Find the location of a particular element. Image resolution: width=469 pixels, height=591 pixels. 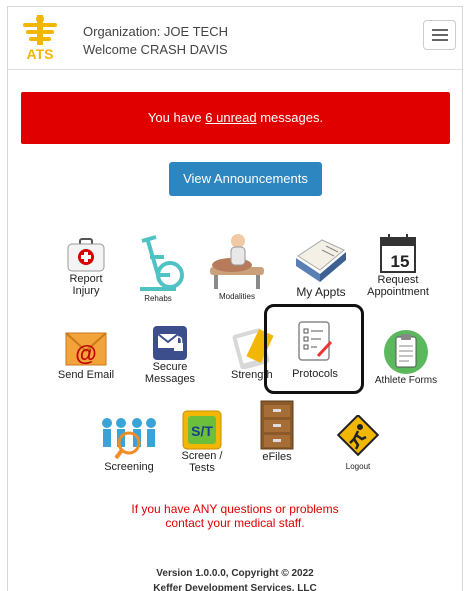

secure-messages-tile: Secure Messages is located at coordinates (170, 355).